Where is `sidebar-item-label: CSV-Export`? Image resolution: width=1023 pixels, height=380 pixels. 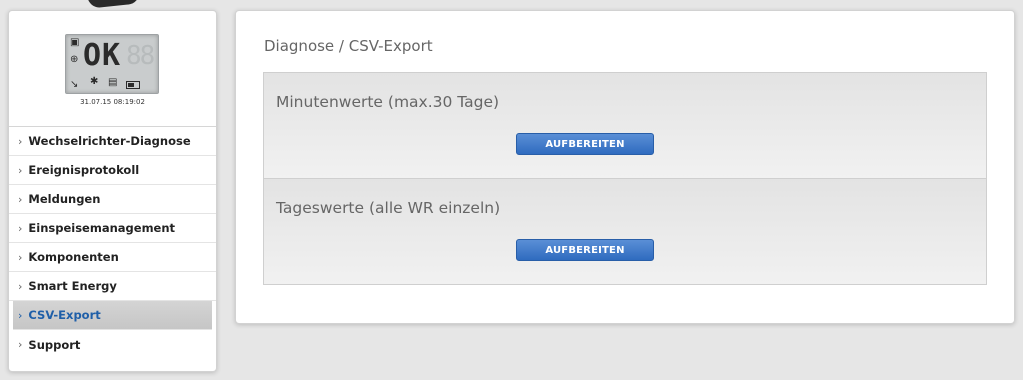 sidebar-item-label: CSV-Export is located at coordinates (64, 315).